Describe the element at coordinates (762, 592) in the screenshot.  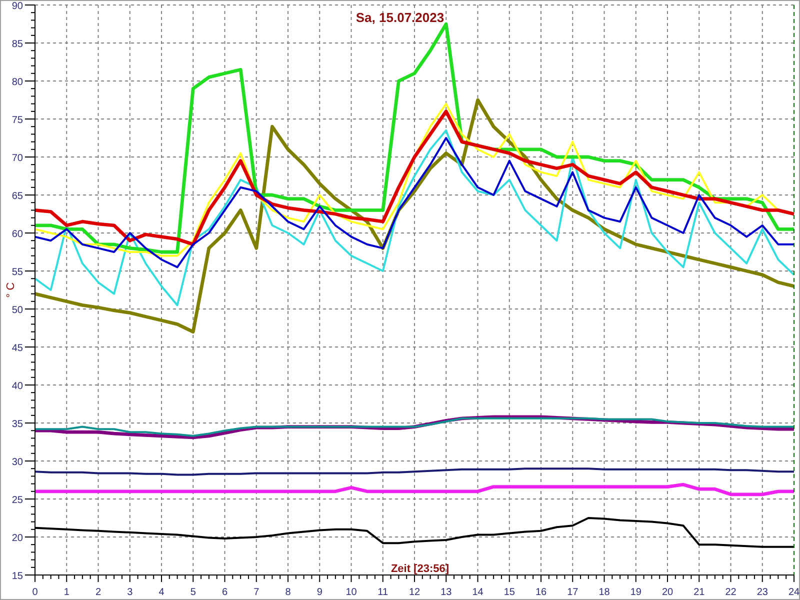
I see `axis-label: 23` at that location.